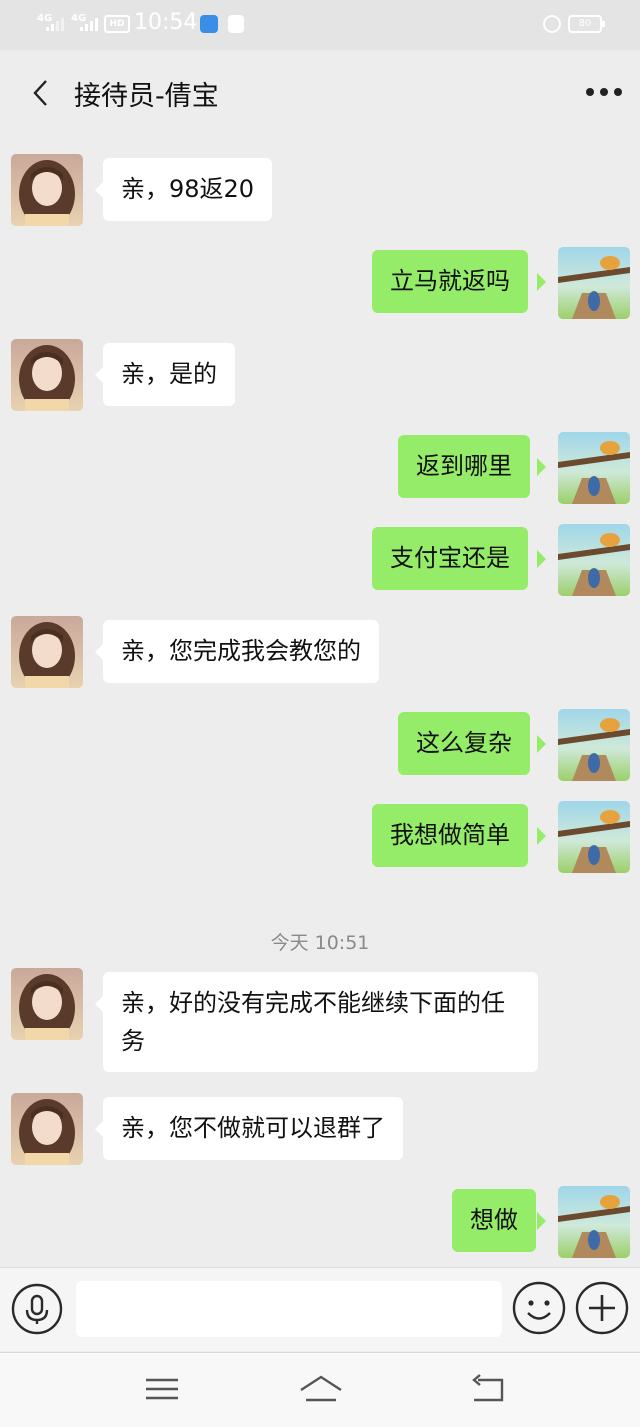 This screenshot has height=1427, width=640. What do you see at coordinates (464, 466) in the screenshot?
I see `message-bubble: 返到哪里` at bounding box center [464, 466].